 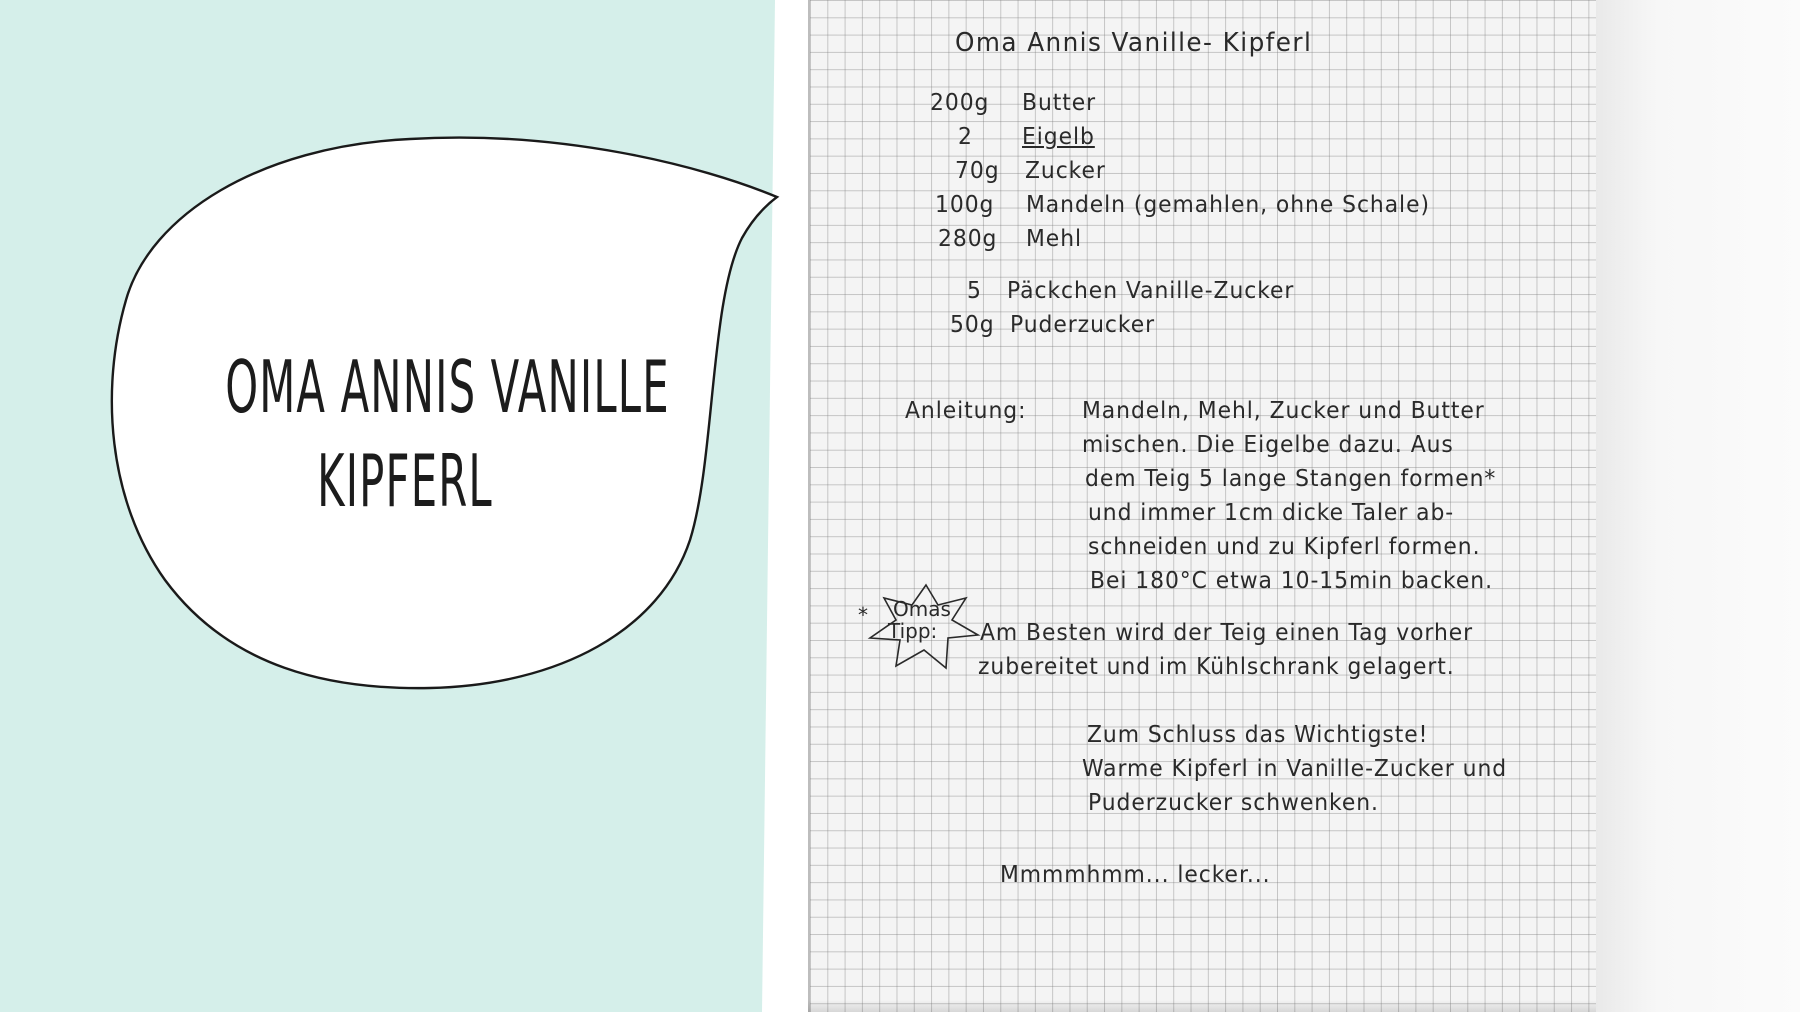 I want to click on ingredient-amount: 2, so click(x=965, y=137).